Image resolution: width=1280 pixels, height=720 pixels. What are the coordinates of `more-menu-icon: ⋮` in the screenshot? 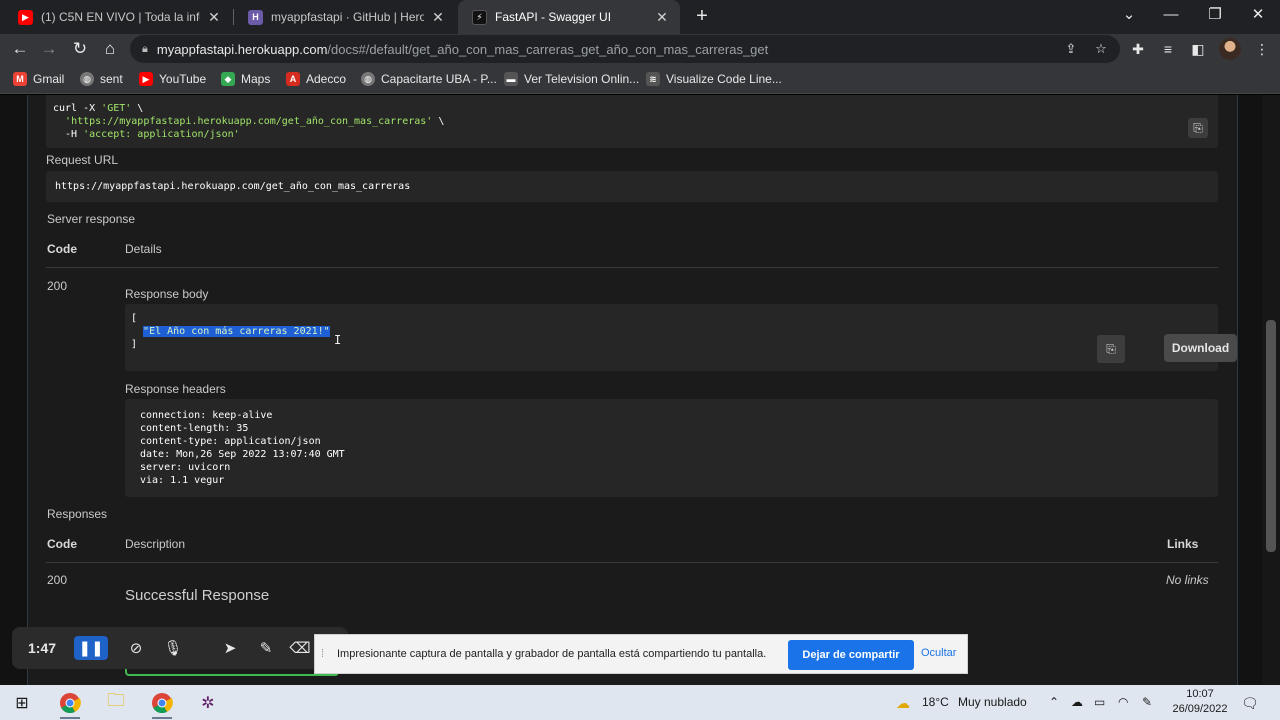 It's located at (1262, 49).